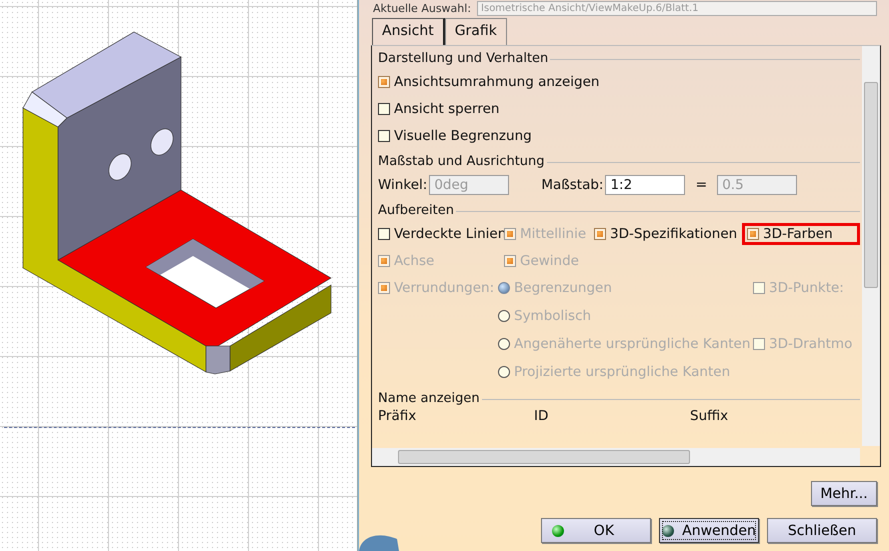 This screenshot has height=551, width=889. I want to click on radio-label: Begrenzungen, so click(563, 288).